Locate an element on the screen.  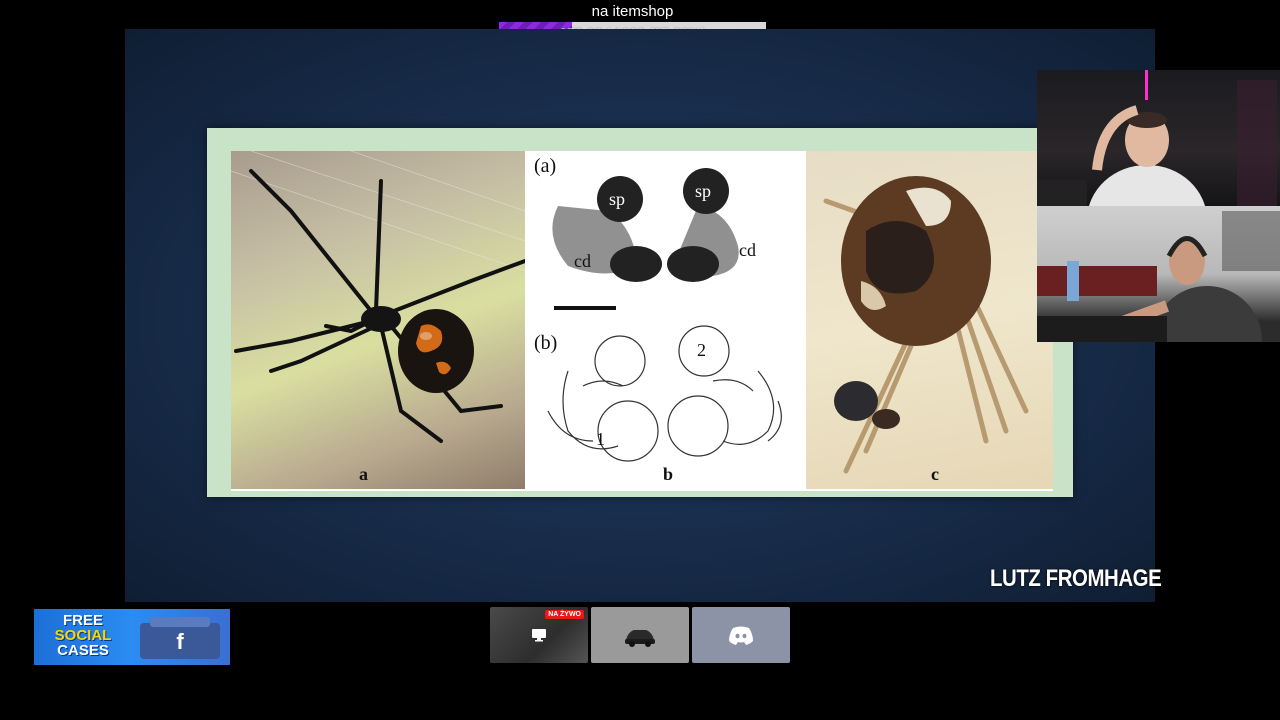
promo-line-2: SOCIAL is located at coordinates (83, 635).